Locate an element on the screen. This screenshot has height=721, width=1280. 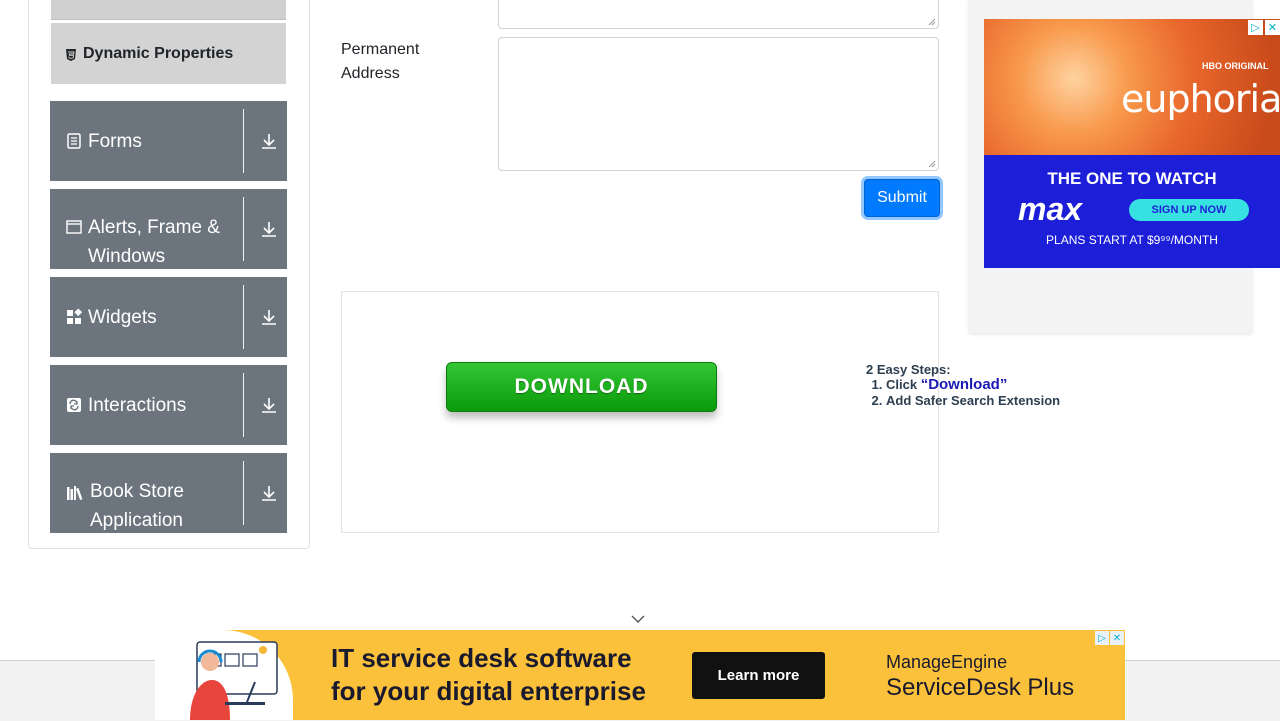
widgets-icon is located at coordinates (74, 317).